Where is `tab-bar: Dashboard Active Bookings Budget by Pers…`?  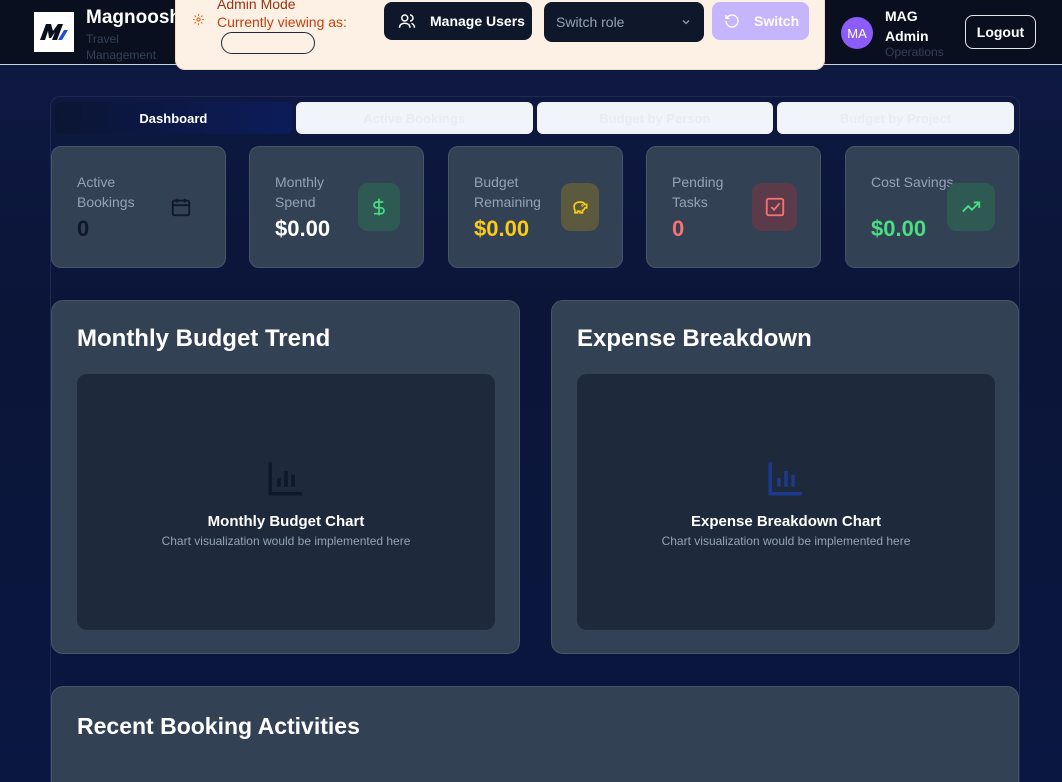 tab-bar: Dashboard Active Bookings Budget by Pers… is located at coordinates (534, 118).